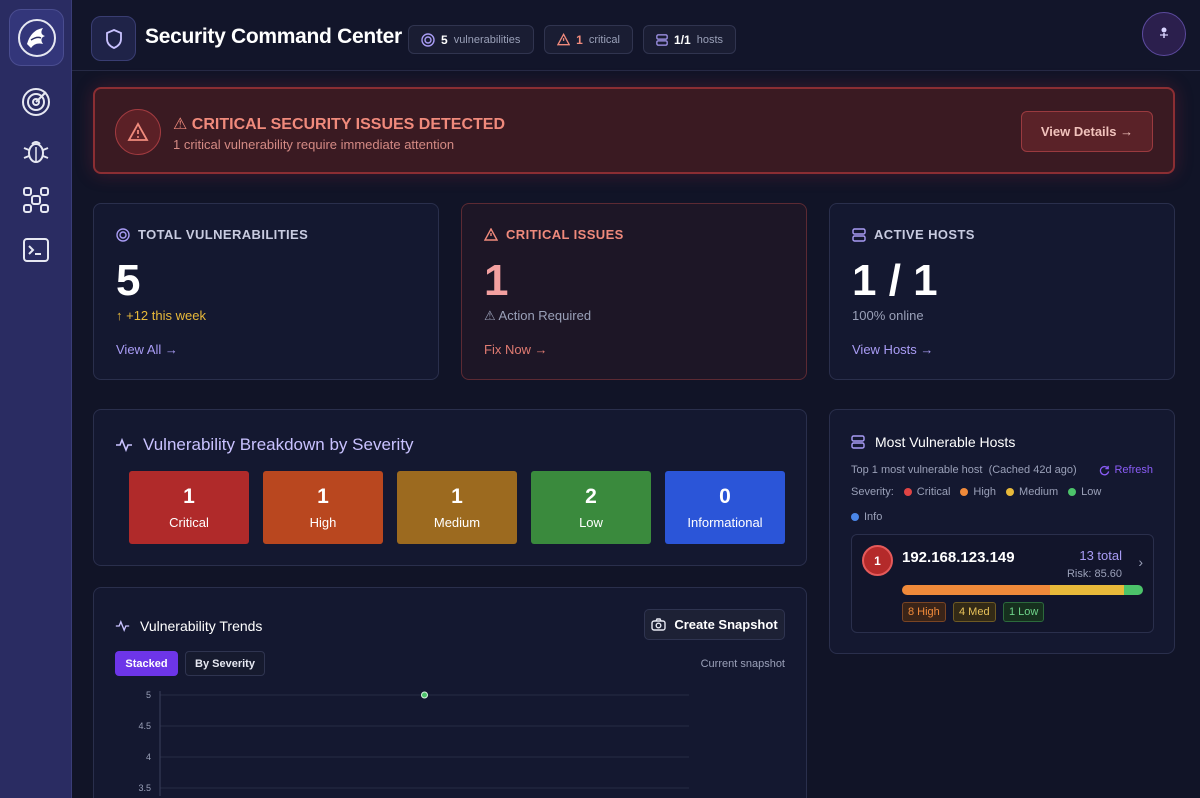 This screenshot has width=1200, height=798. What do you see at coordinates (148, 757) in the screenshot?
I see `y-tick-label: 4` at bounding box center [148, 757].